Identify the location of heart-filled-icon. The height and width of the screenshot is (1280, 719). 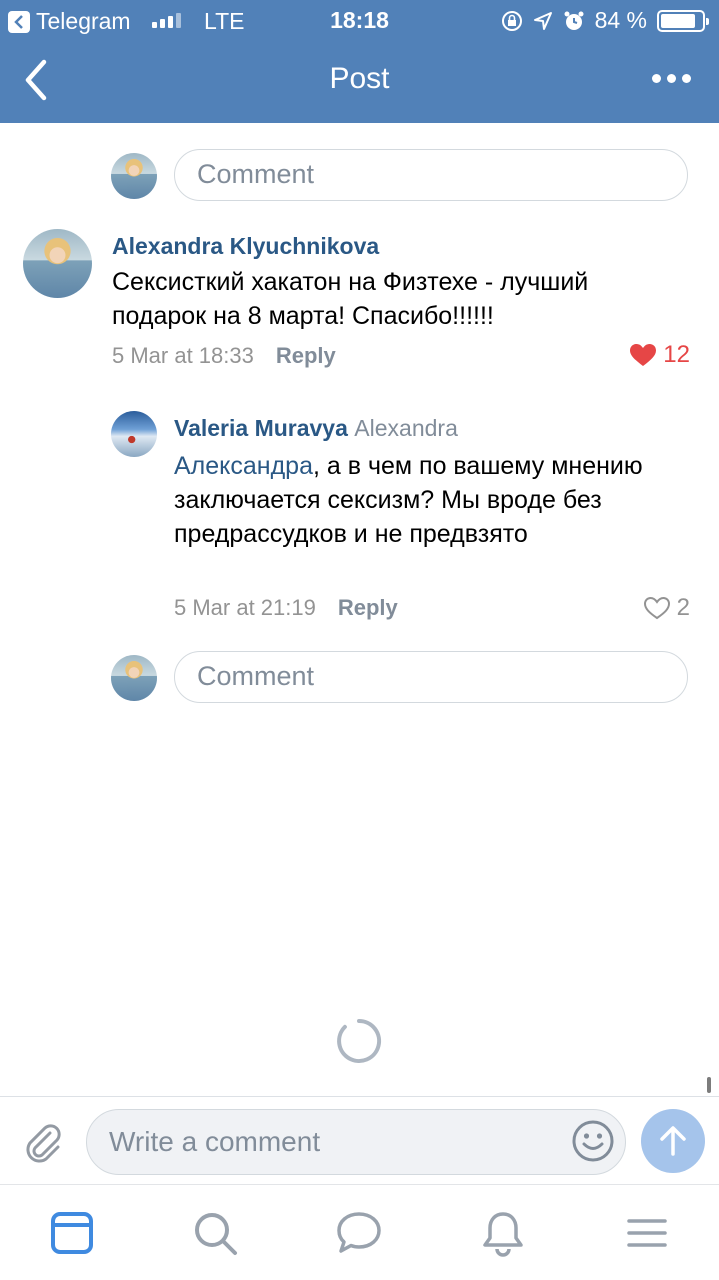
(643, 355).